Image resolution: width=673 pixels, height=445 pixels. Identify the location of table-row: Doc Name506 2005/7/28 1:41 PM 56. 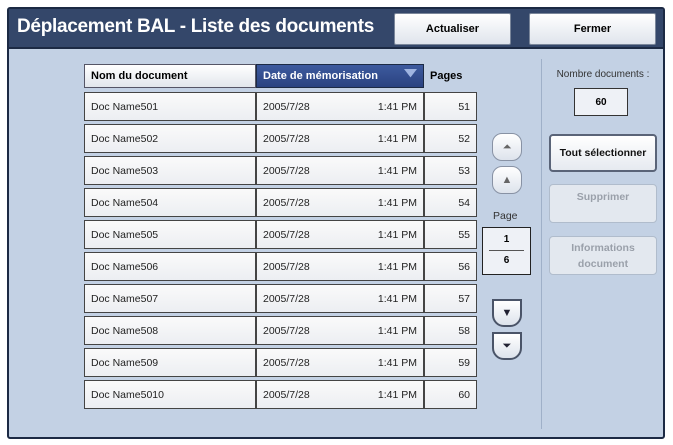
(280, 266).